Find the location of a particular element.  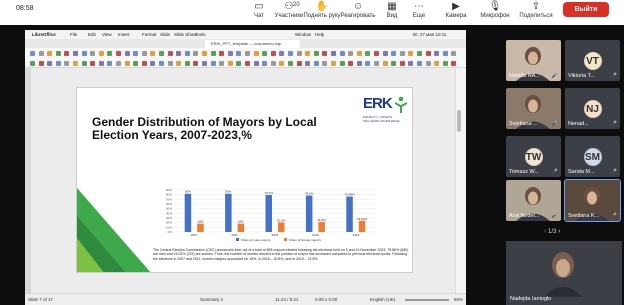

control-label-share: Поделиться is located at coordinates (535, 16).